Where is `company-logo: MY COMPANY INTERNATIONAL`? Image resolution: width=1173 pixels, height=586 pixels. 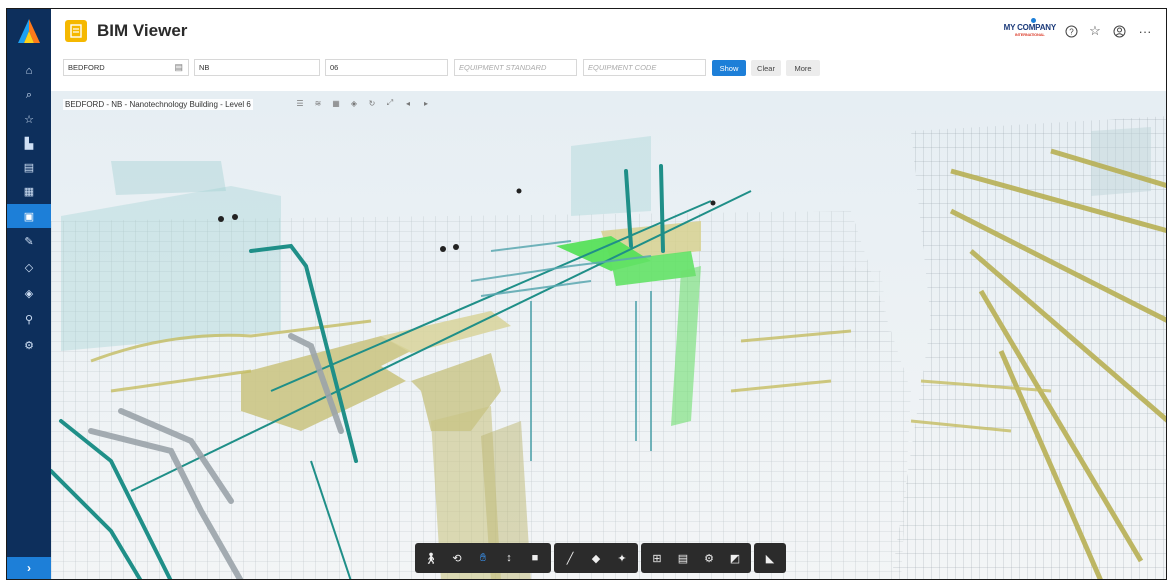 company-logo: MY COMPANY INTERNATIONAL is located at coordinates (1030, 27).